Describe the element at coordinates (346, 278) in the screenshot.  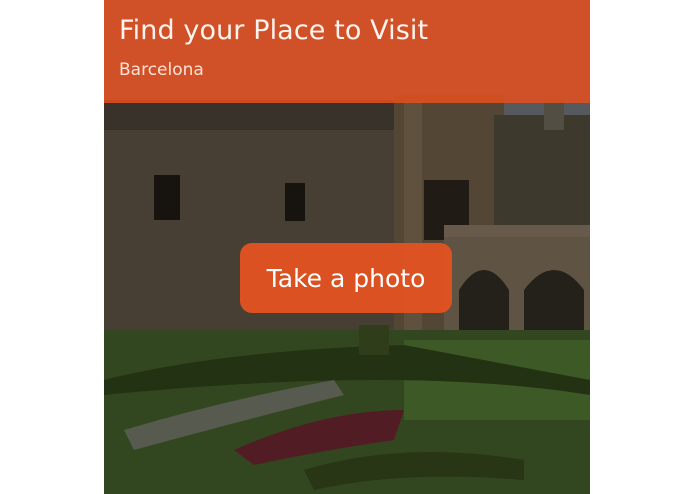
I see `take-photo-button: Take a photo` at that location.